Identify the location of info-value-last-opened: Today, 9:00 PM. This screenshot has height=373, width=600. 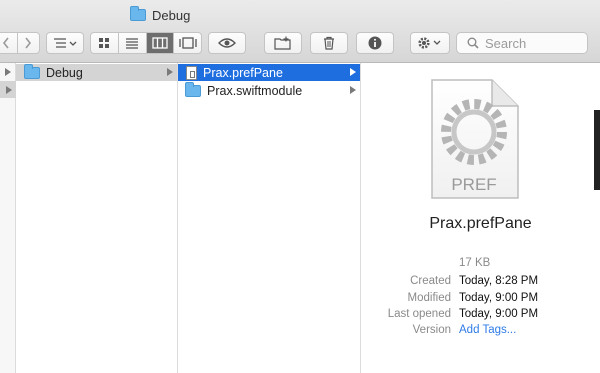
(499, 314).